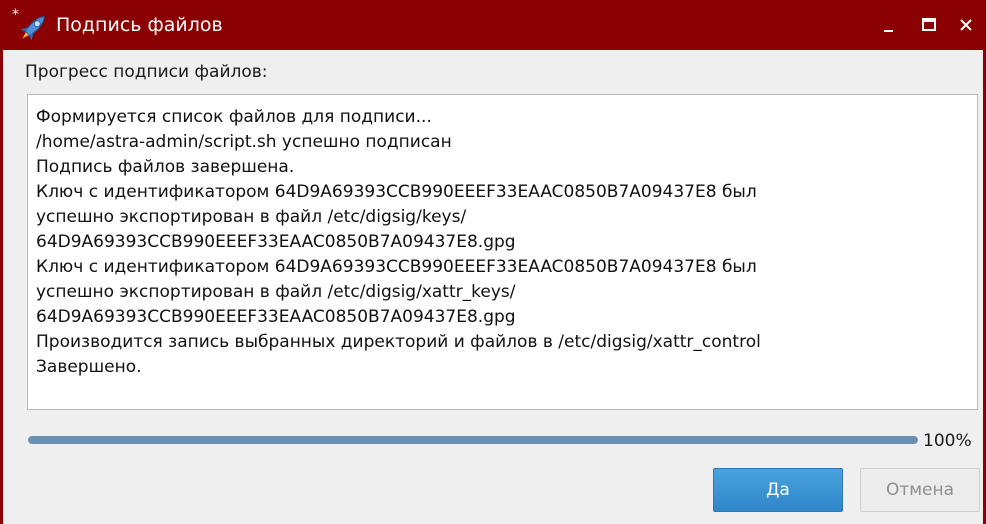 This screenshot has height=524, width=986. I want to click on rocket-icon: *, so click(31, 26).